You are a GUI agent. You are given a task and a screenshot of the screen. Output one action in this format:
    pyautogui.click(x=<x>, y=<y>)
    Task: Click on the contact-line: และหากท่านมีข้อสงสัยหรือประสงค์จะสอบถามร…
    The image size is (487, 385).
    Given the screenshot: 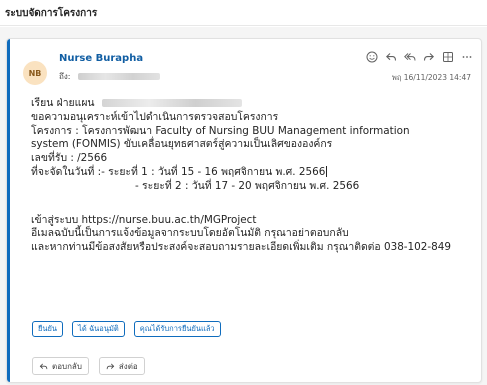 What is the action you would take?
    pyautogui.click(x=241, y=247)
    